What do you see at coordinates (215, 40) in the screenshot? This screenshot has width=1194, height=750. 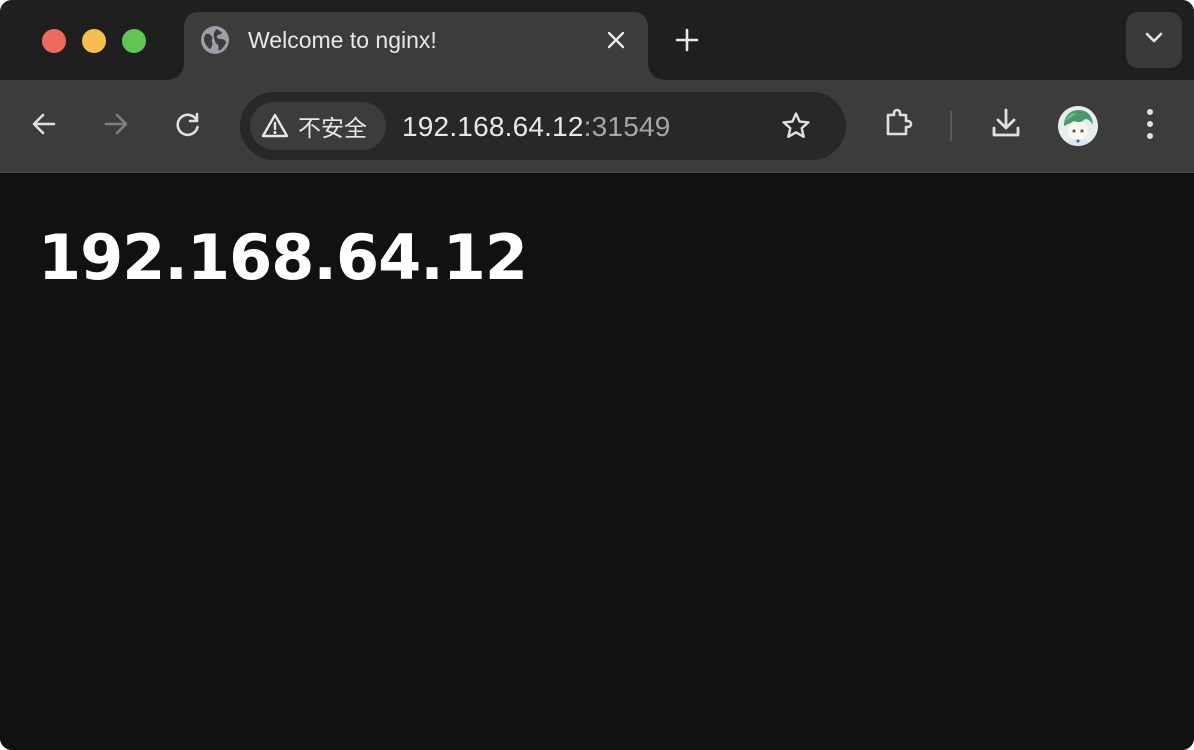 I see `globe-icon` at bounding box center [215, 40].